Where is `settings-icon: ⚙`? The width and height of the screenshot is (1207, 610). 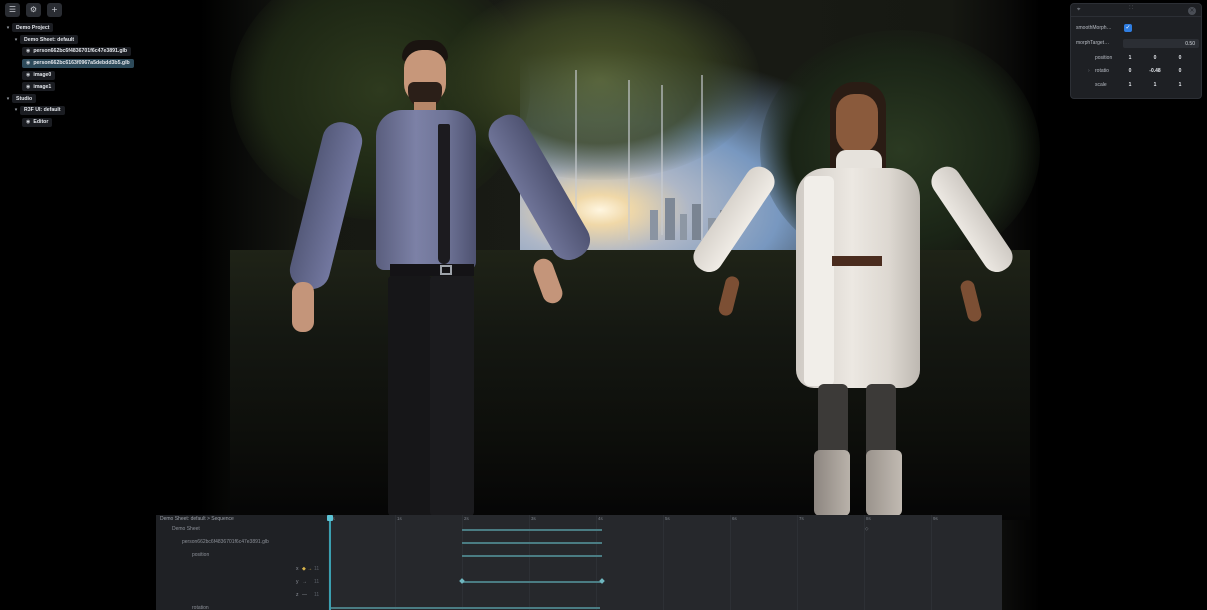 settings-icon: ⚙ is located at coordinates (33, 9).